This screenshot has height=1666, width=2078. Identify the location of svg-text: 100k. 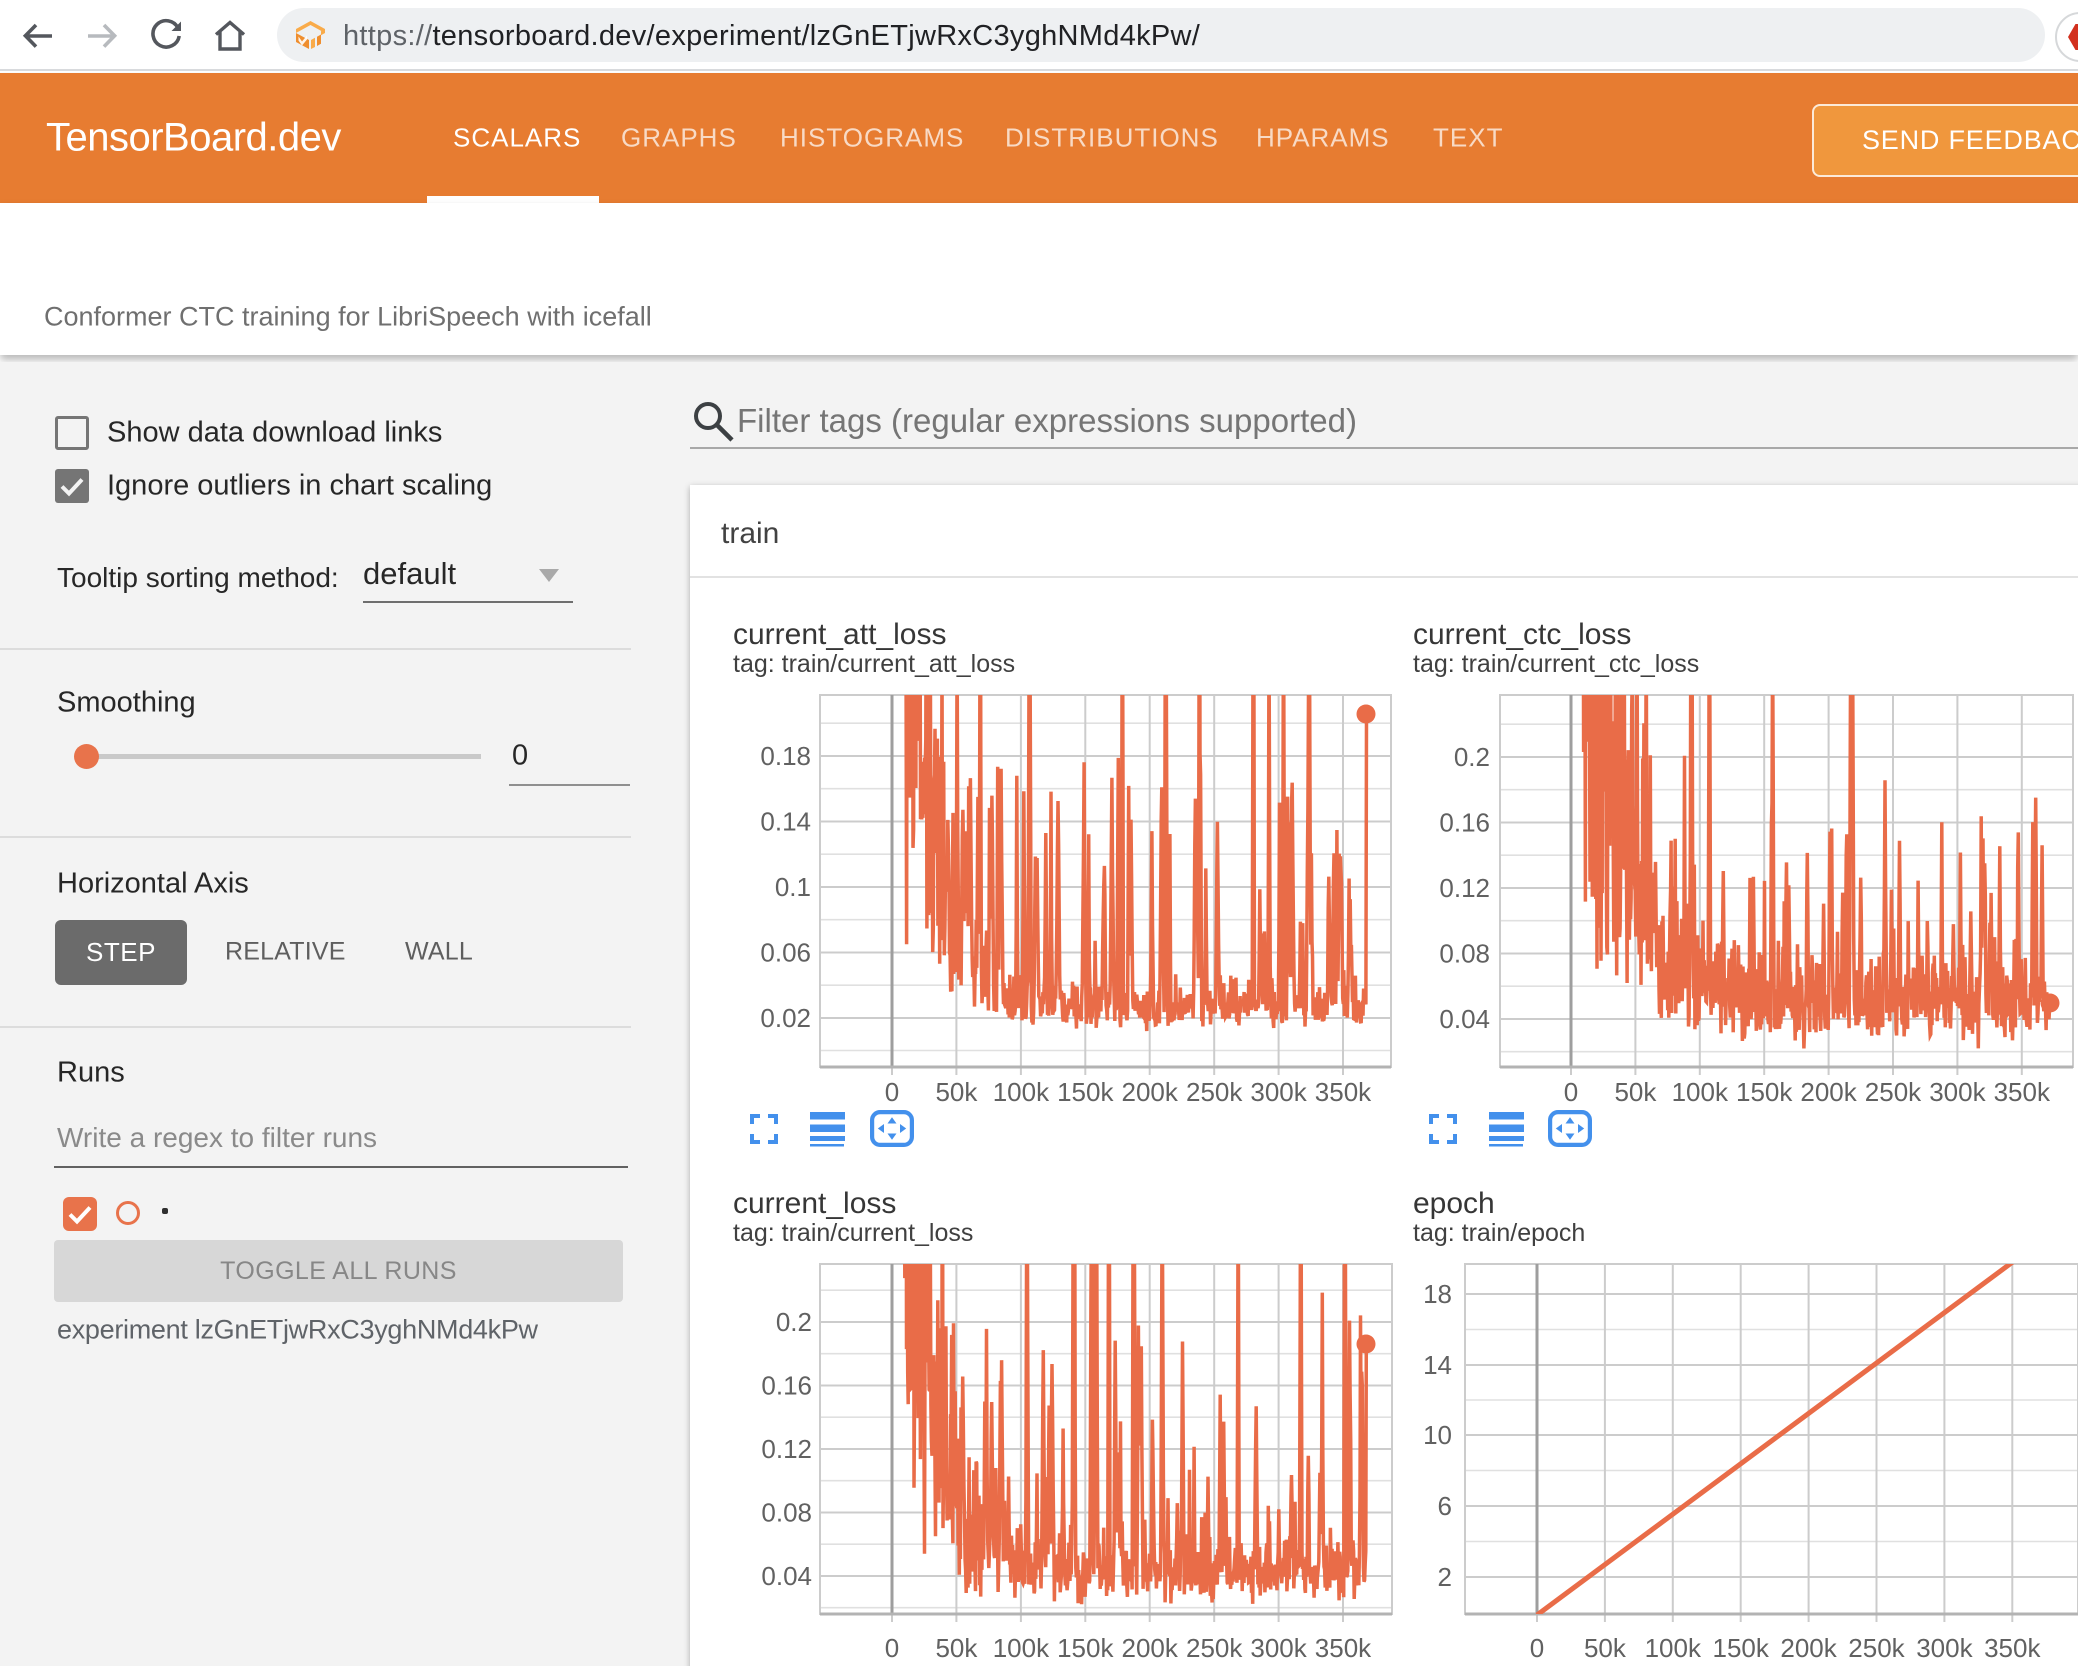
(1673, 1648).